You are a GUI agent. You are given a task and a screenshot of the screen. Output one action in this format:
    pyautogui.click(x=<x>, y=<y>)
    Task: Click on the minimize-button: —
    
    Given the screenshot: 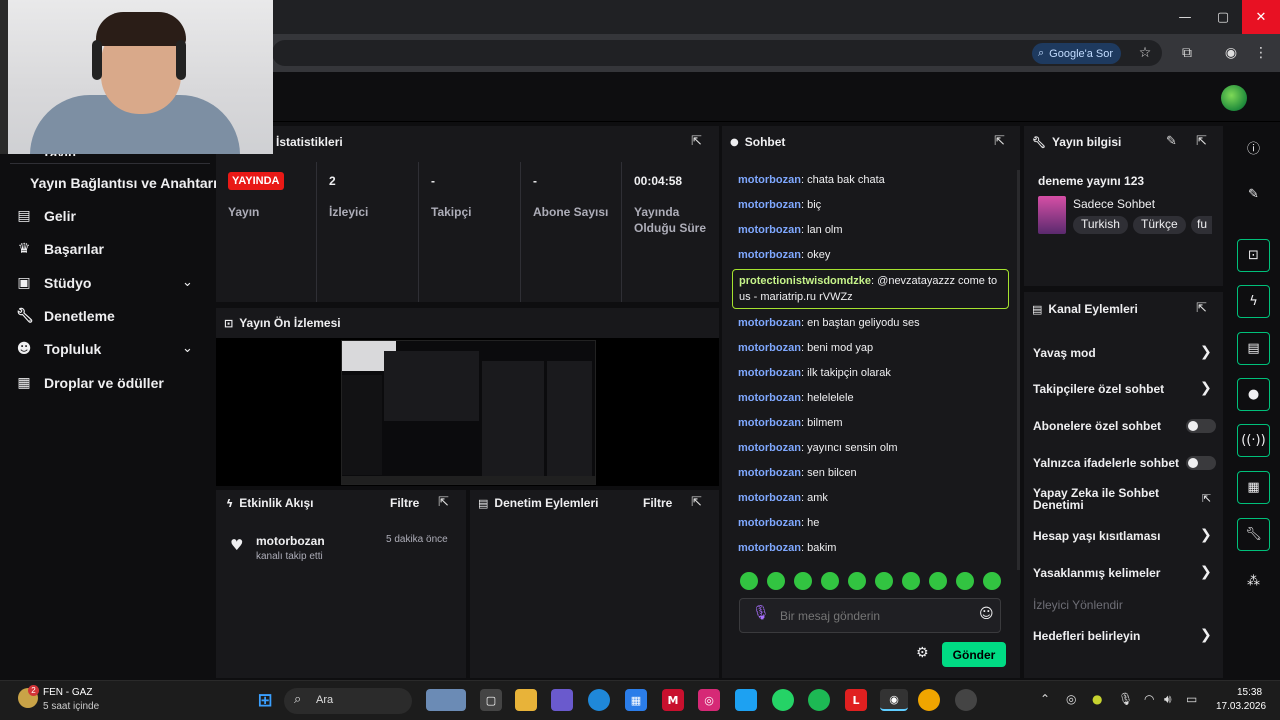 What is the action you would take?
    pyautogui.click(x=1185, y=17)
    